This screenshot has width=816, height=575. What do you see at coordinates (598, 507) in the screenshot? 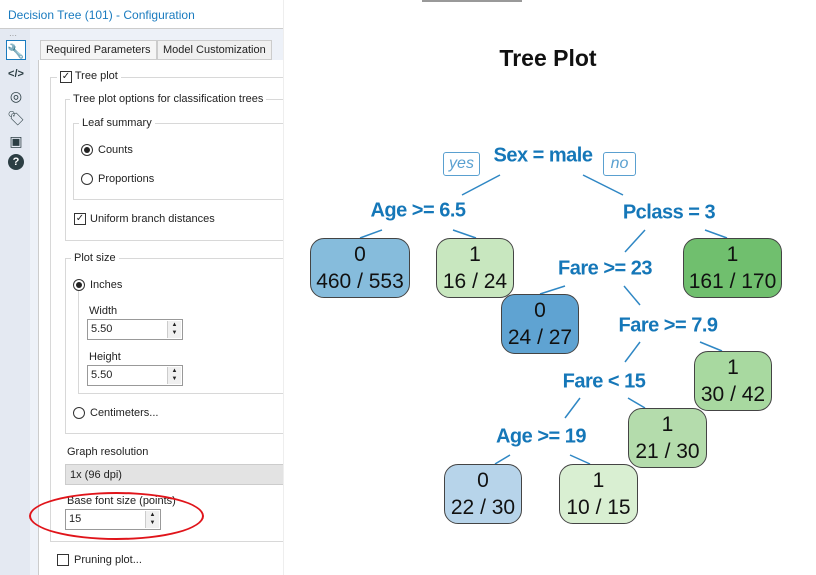
I see `leaf-count: 10 / 15` at bounding box center [598, 507].